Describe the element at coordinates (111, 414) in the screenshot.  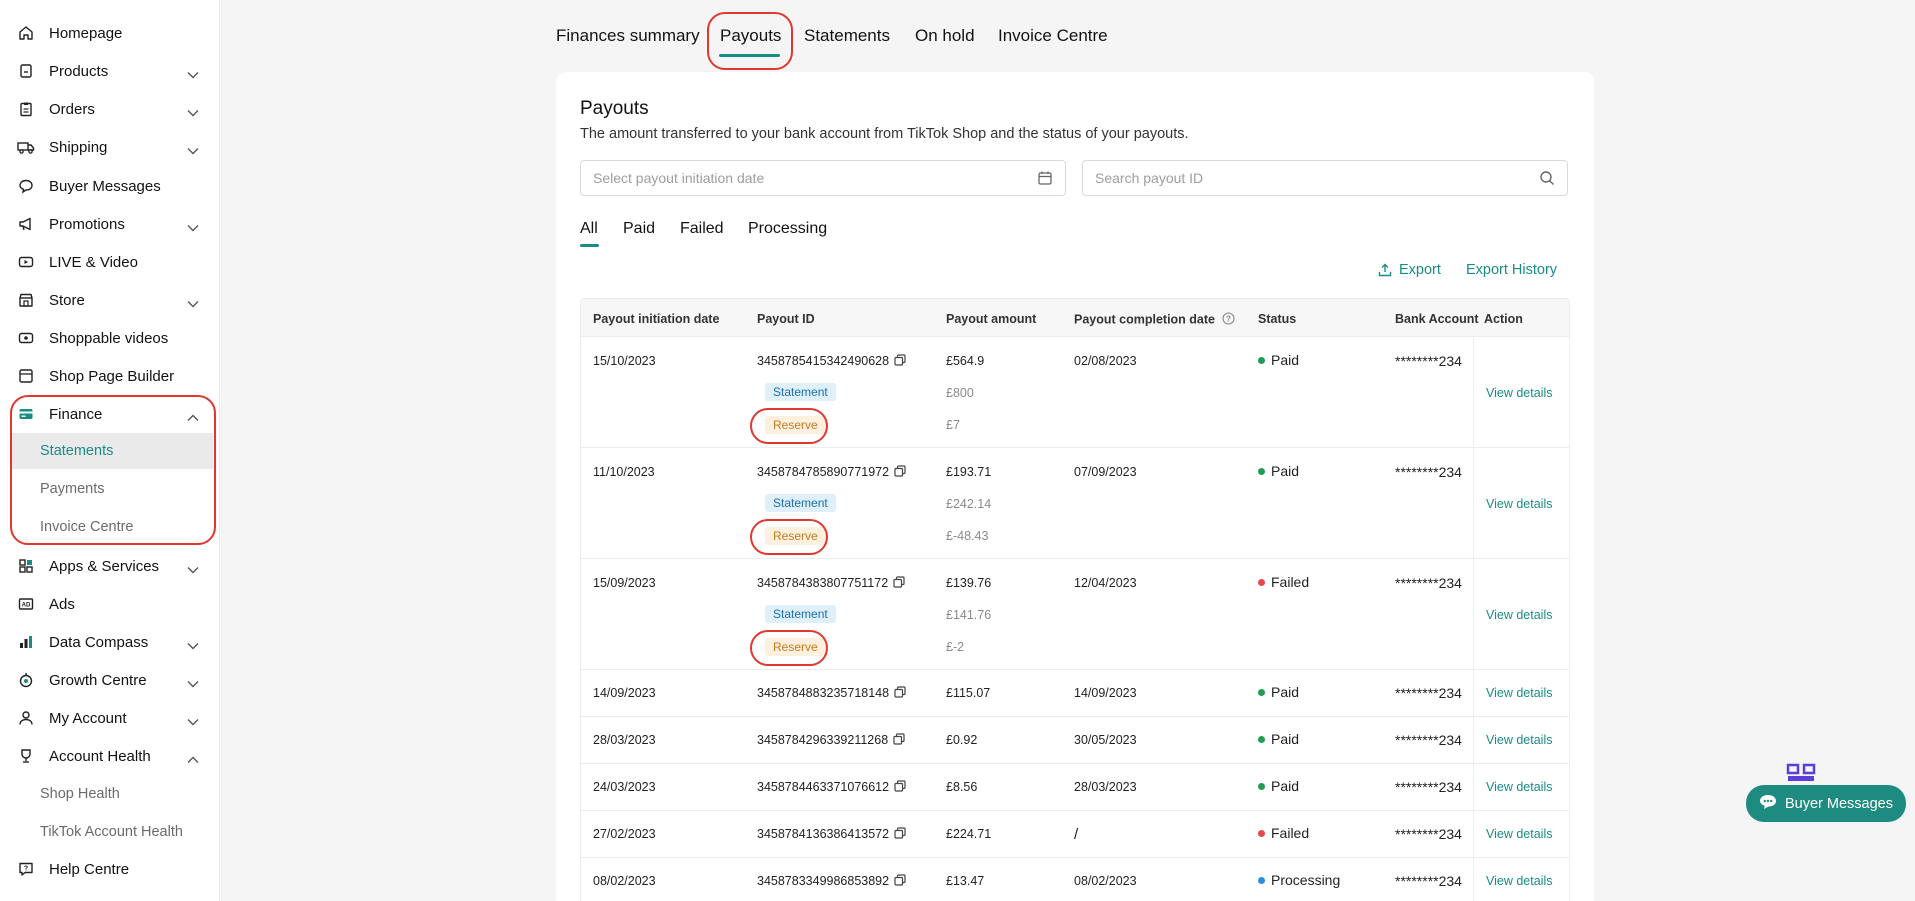
I see `sidebar-item-finance: Finance` at that location.